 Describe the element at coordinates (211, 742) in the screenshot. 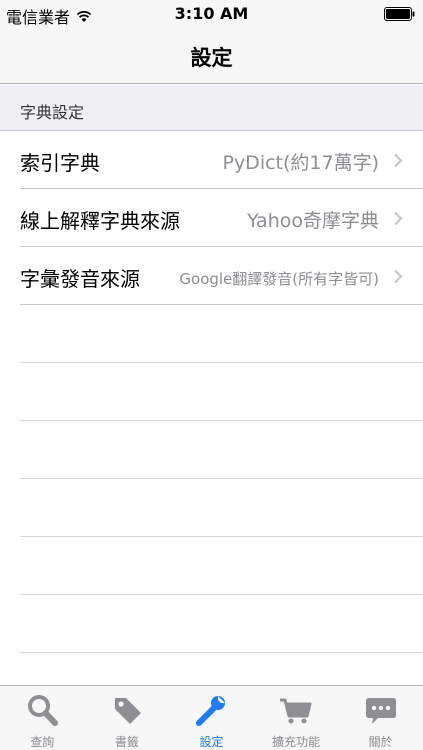

I see `tab-label: 設定` at that location.